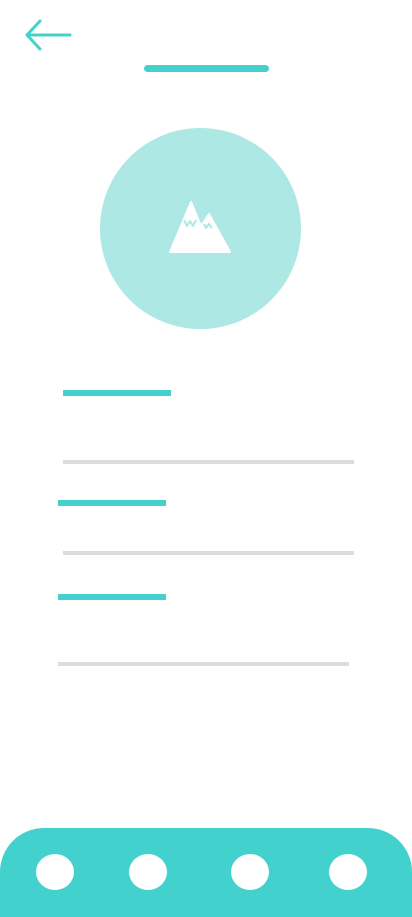  I want to click on arrow-left-icon, so click(48, 35).